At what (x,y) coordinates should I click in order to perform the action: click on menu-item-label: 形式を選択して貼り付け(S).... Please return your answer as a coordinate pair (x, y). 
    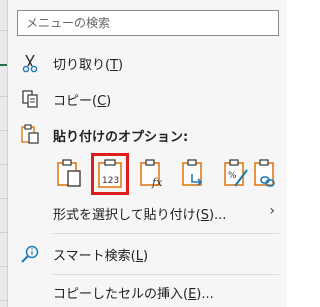
    Looking at the image, I should click on (140, 215).